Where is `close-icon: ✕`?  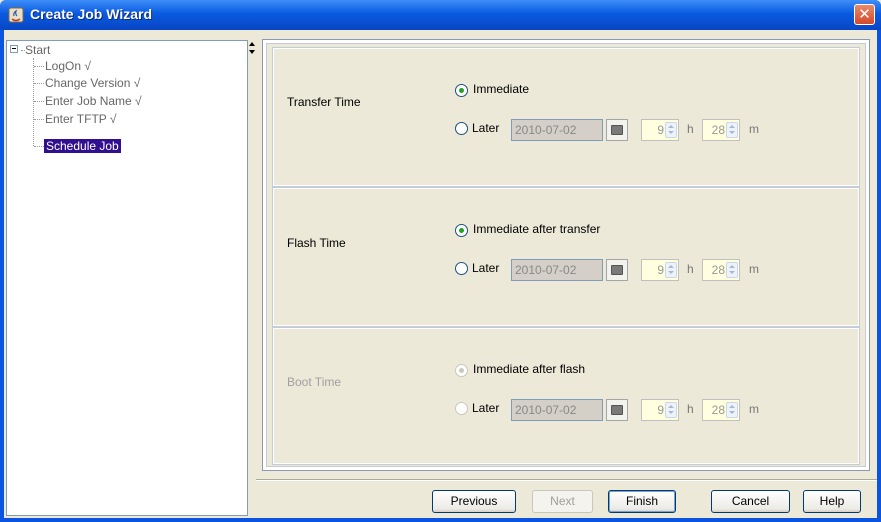 close-icon: ✕ is located at coordinates (864, 14).